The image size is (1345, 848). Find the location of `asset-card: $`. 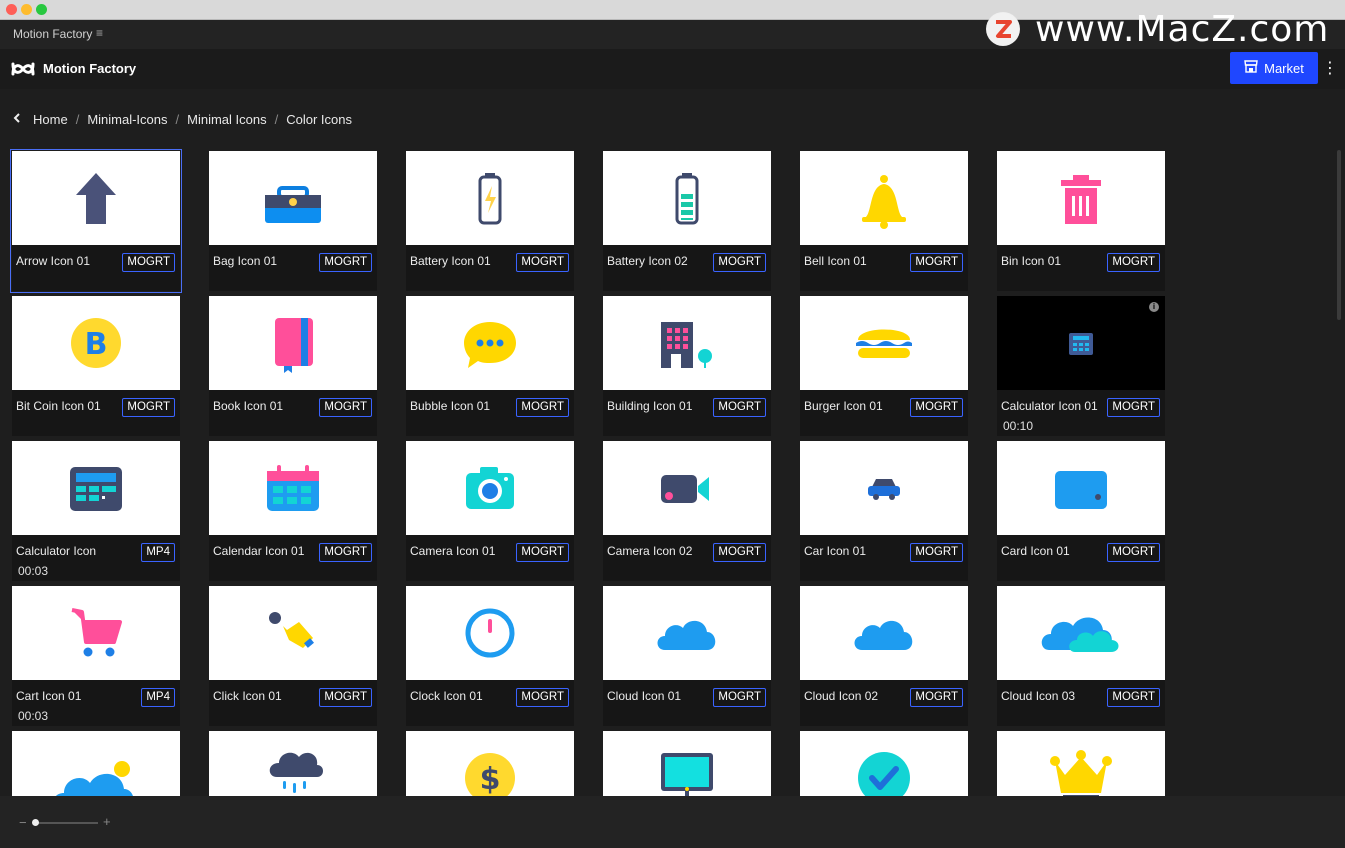

asset-card: $ is located at coordinates (490, 763).